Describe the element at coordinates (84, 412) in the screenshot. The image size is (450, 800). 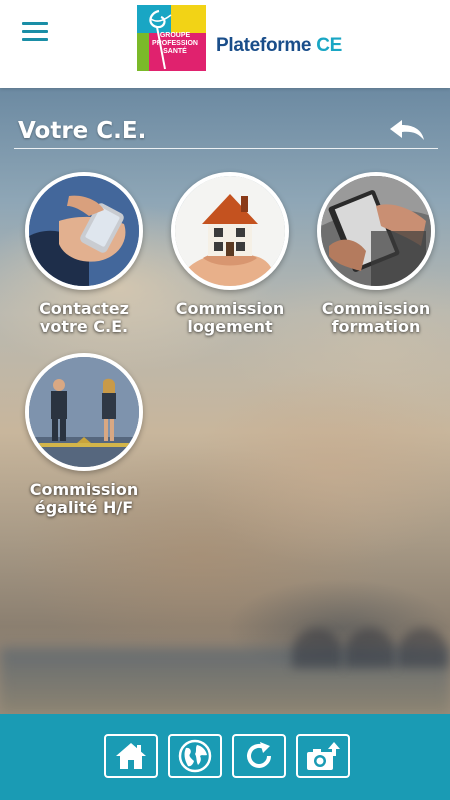
I see `man-woman-scale-photo` at that location.